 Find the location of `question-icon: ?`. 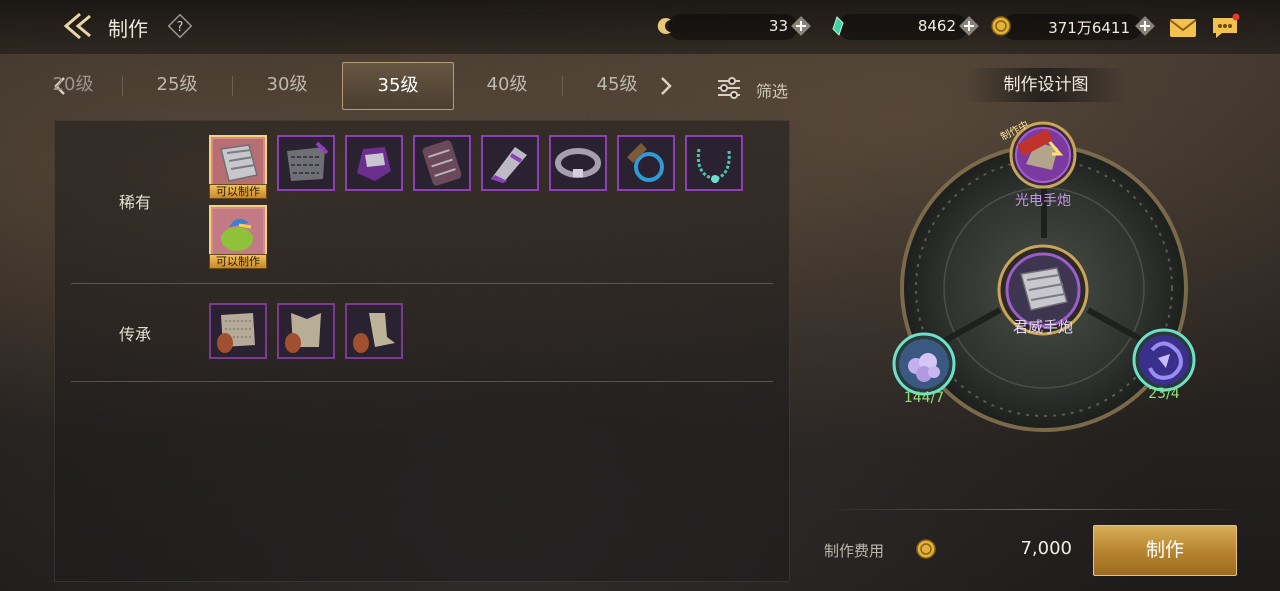

question-icon: ? is located at coordinates (180, 26).